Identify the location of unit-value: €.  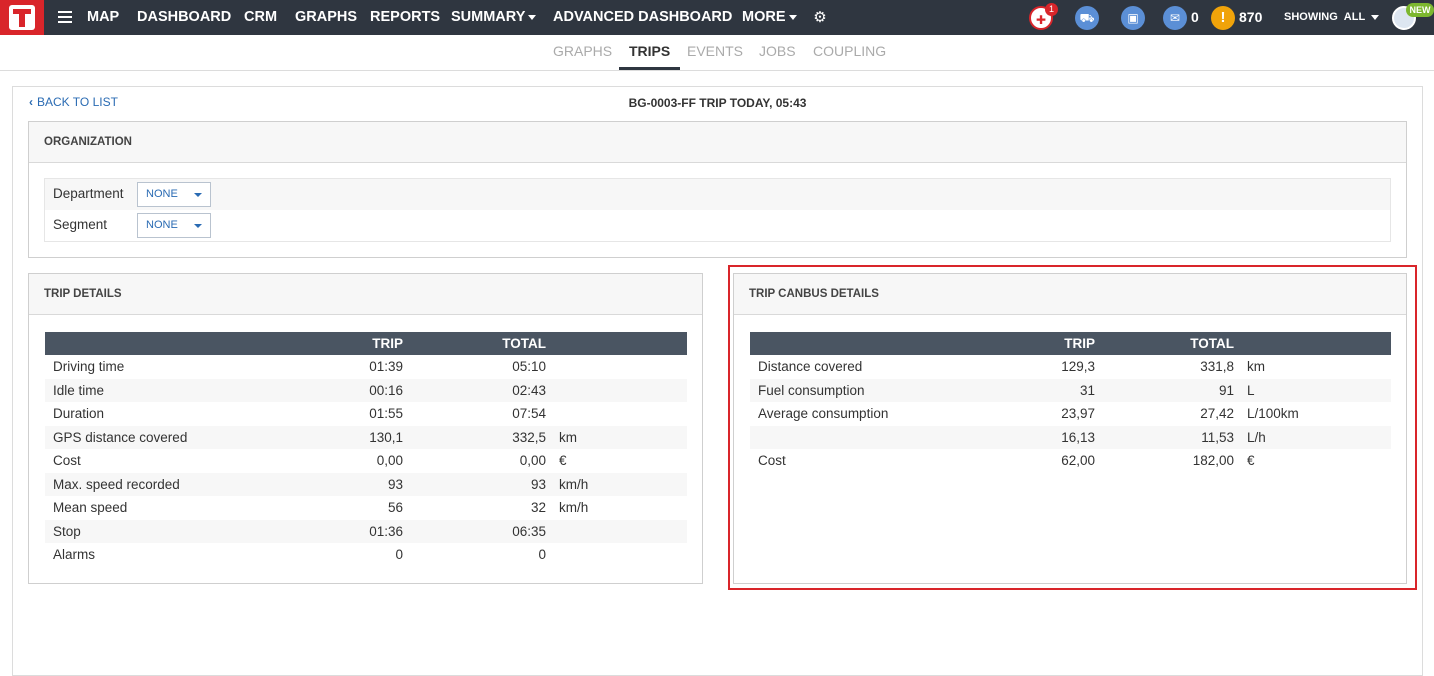
(563, 461).